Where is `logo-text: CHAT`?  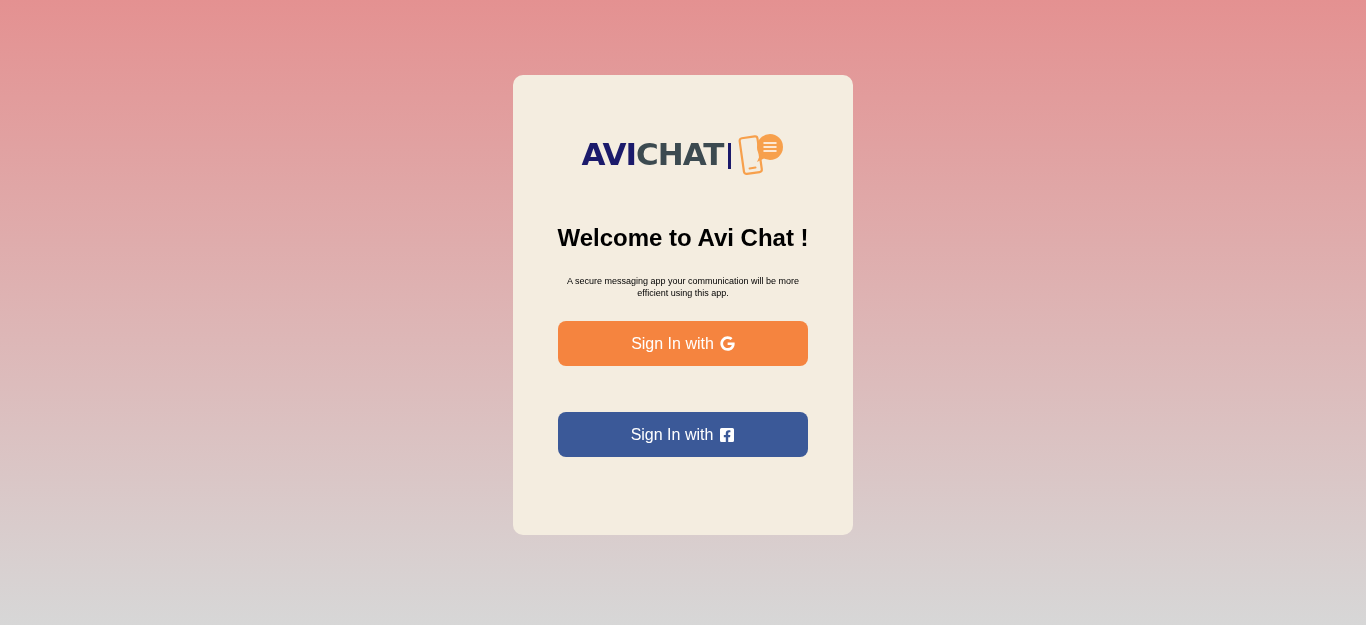
logo-text: CHAT is located at coordinates (680, 154).